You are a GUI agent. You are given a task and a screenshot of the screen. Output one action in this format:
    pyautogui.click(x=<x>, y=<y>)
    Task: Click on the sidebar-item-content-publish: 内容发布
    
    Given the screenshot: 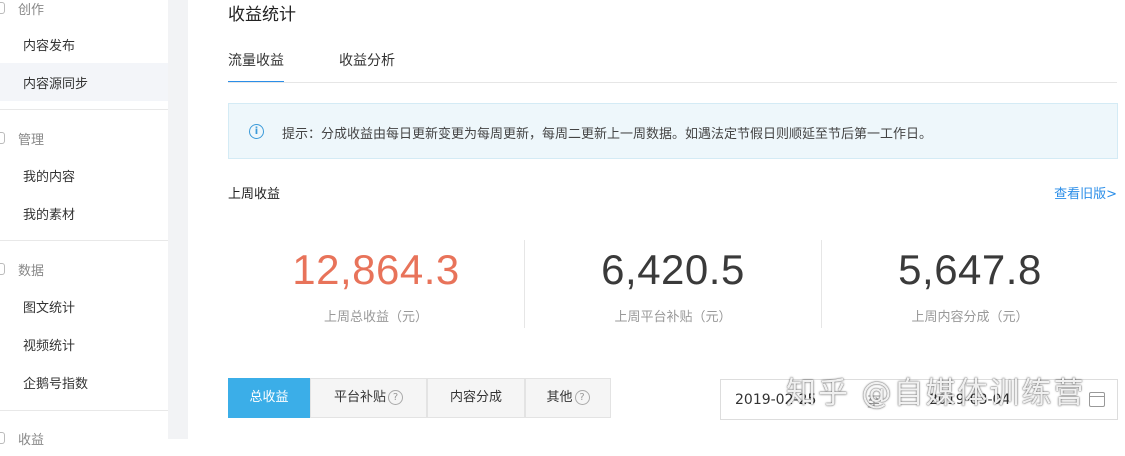 What is the action you would take?
    pyautogui.click(x=84, y=44)
    